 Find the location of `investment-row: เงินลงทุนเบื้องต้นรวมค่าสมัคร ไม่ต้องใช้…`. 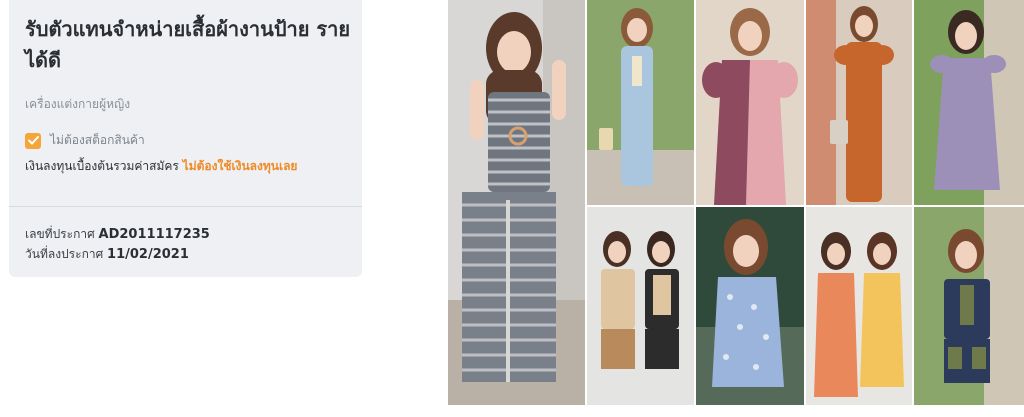

investment-row: เงินลงทุนเบื้องต้นรวมค่าสมัคร ไม่ต้องใช้… is located at coordinates (161, 166).